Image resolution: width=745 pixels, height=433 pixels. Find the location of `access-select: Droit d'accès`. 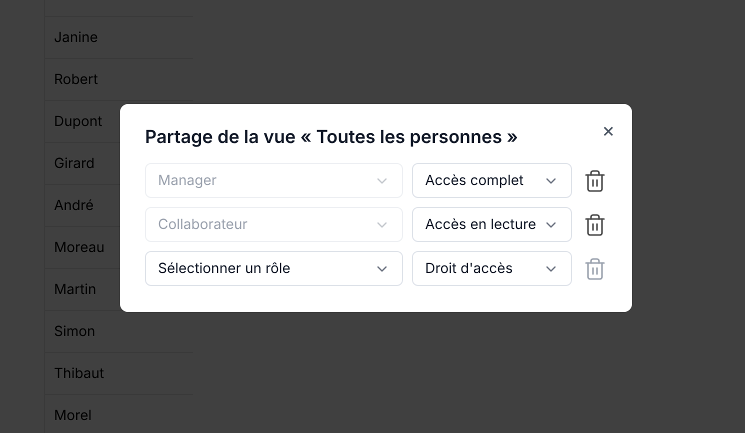

access-select: Droit d'accès is located at coordinates (492, 268).